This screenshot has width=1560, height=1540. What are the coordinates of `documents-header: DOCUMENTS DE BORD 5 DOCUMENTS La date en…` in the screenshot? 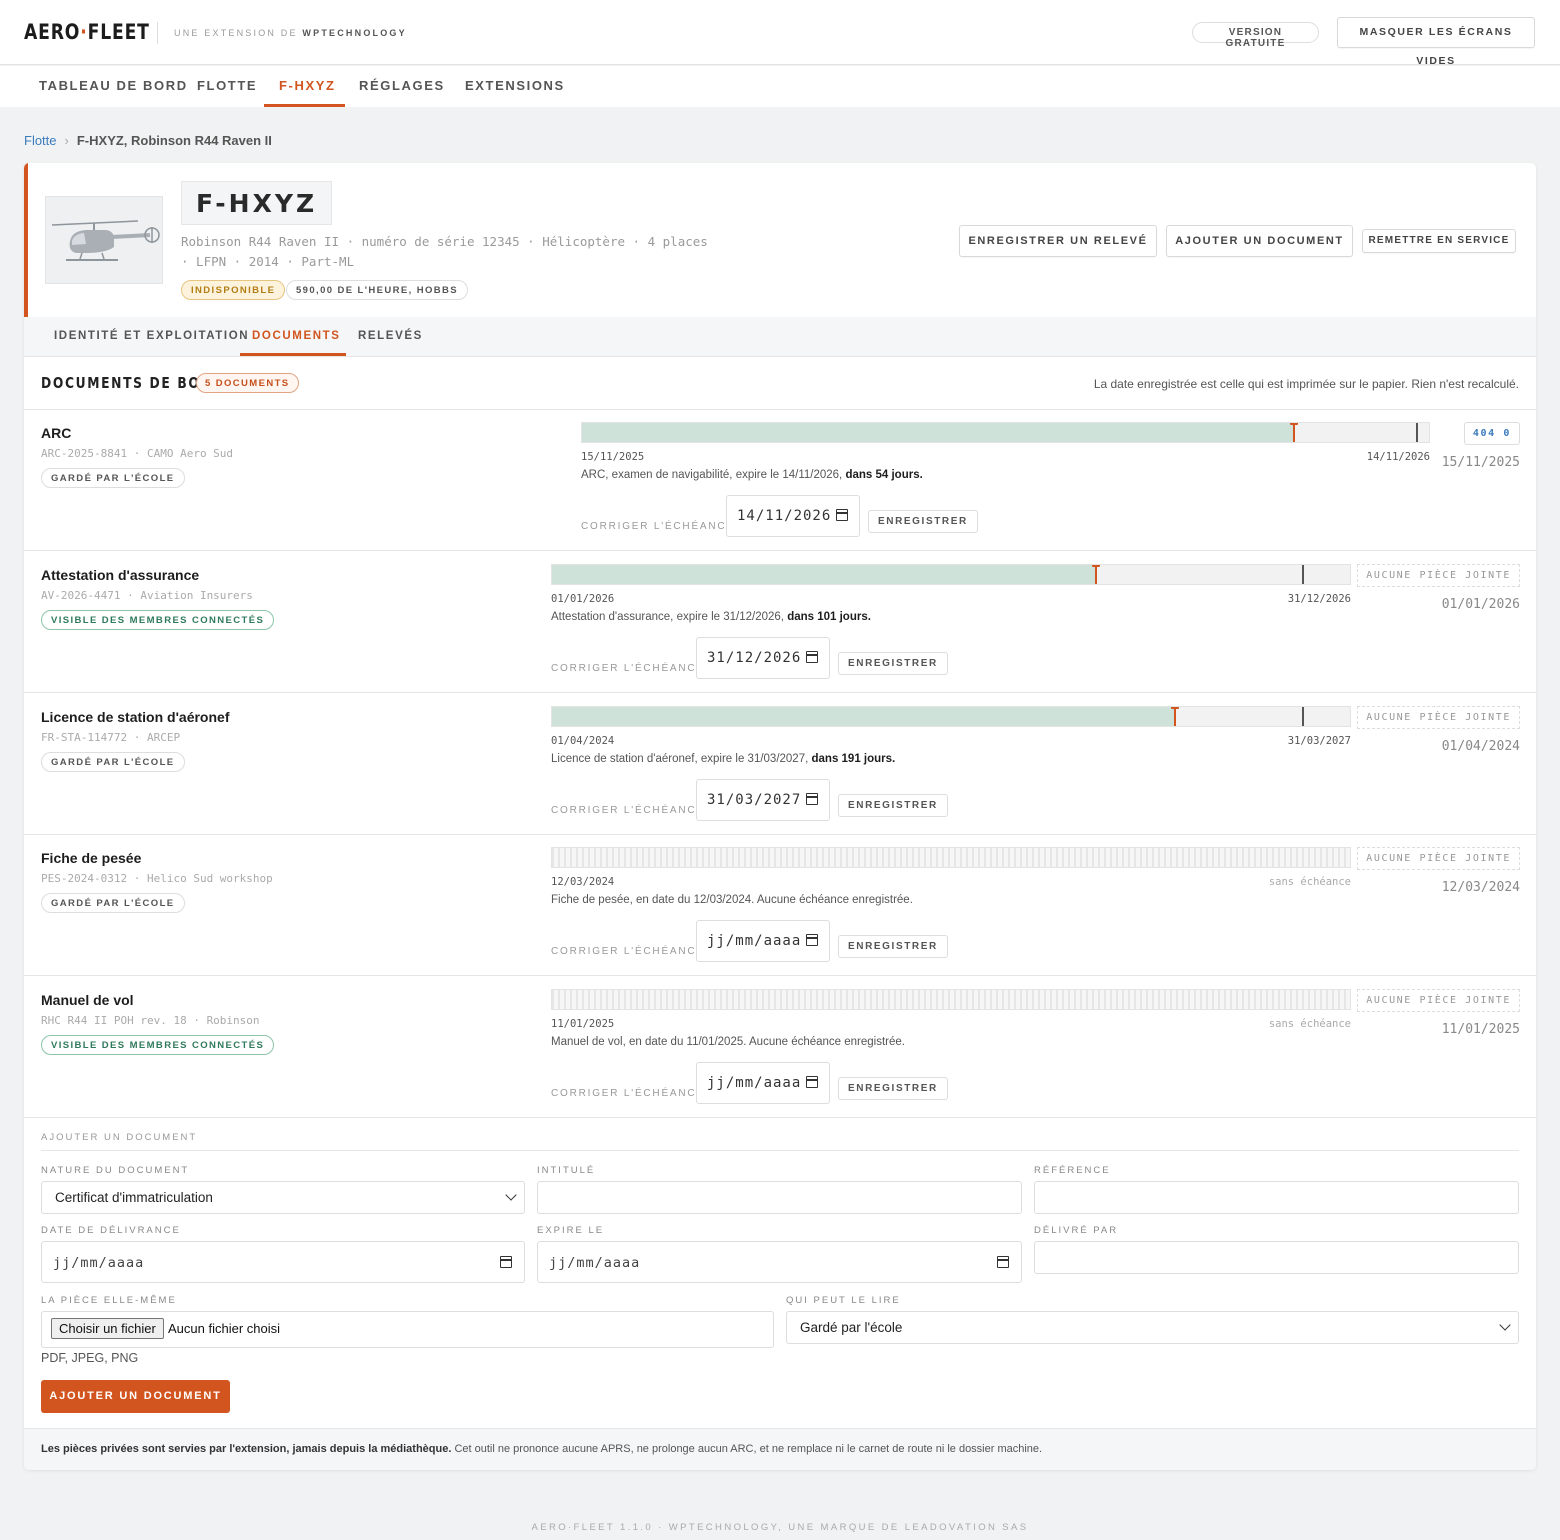 It's located at (780, 384).